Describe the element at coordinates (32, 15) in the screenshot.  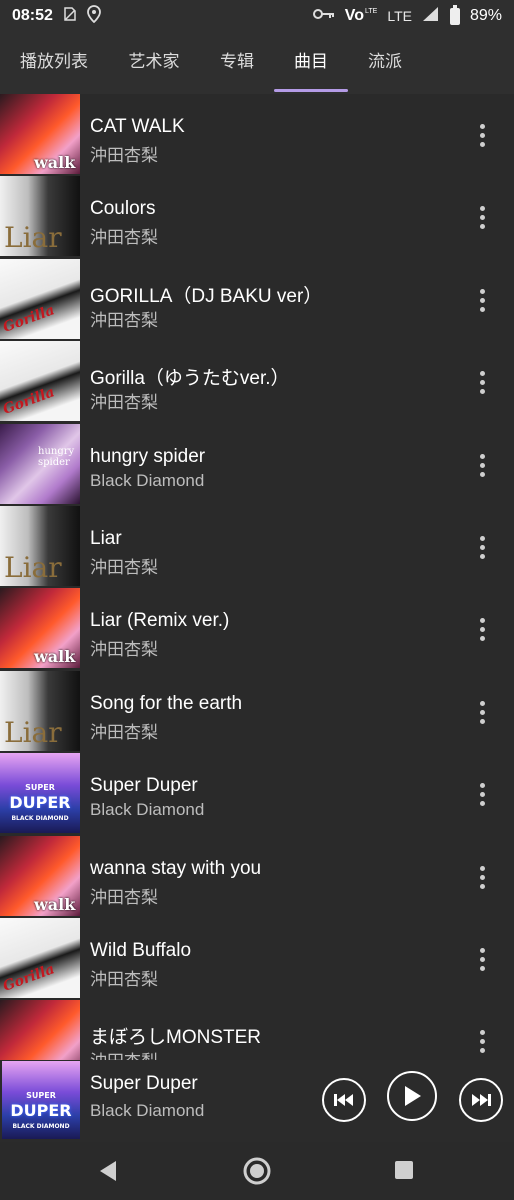
I see `status-time: 08:52` at that location.